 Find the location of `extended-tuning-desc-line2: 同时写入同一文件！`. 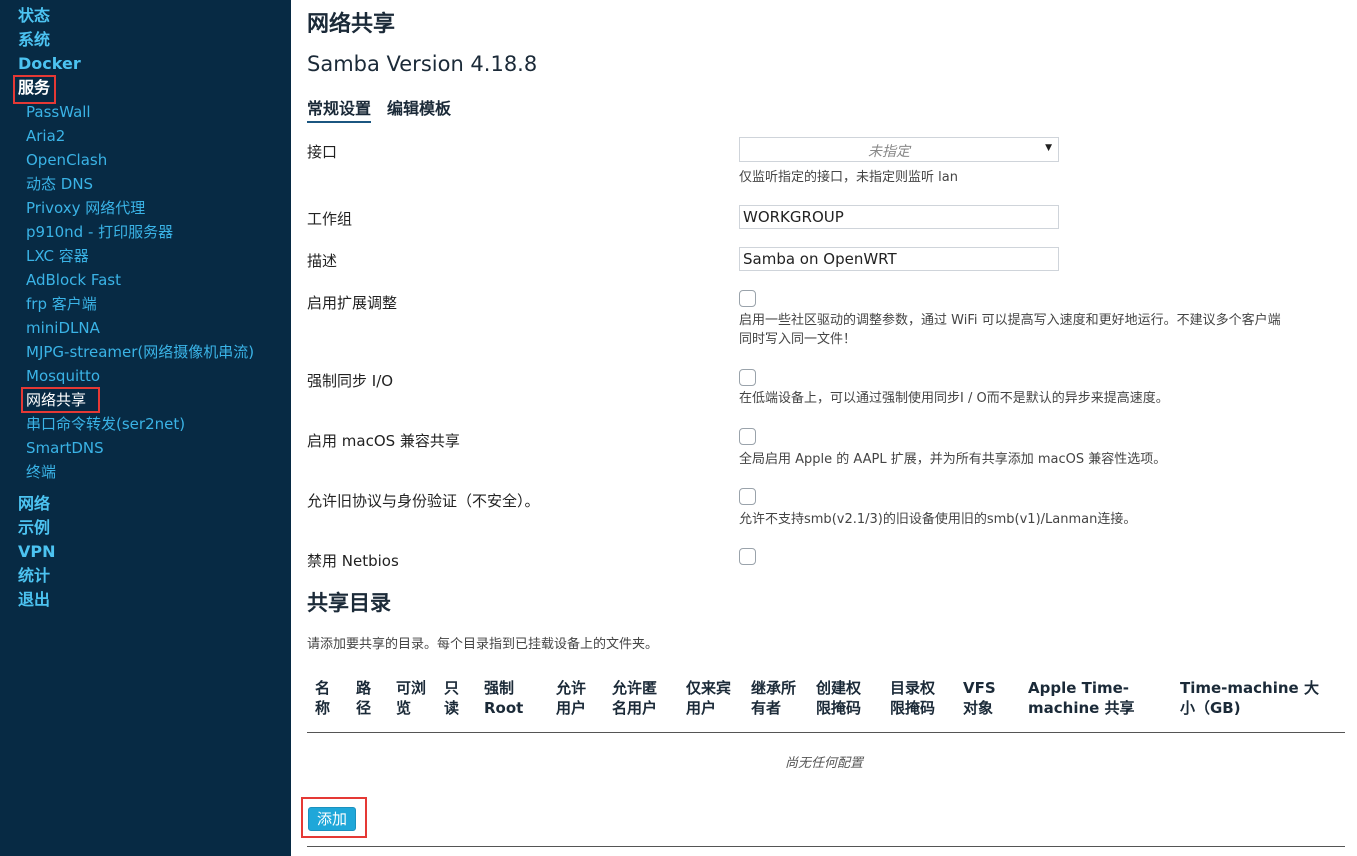

extended-tuning-desc-line2: 同时写入同一文件！ is located at coordinates (798, 339).